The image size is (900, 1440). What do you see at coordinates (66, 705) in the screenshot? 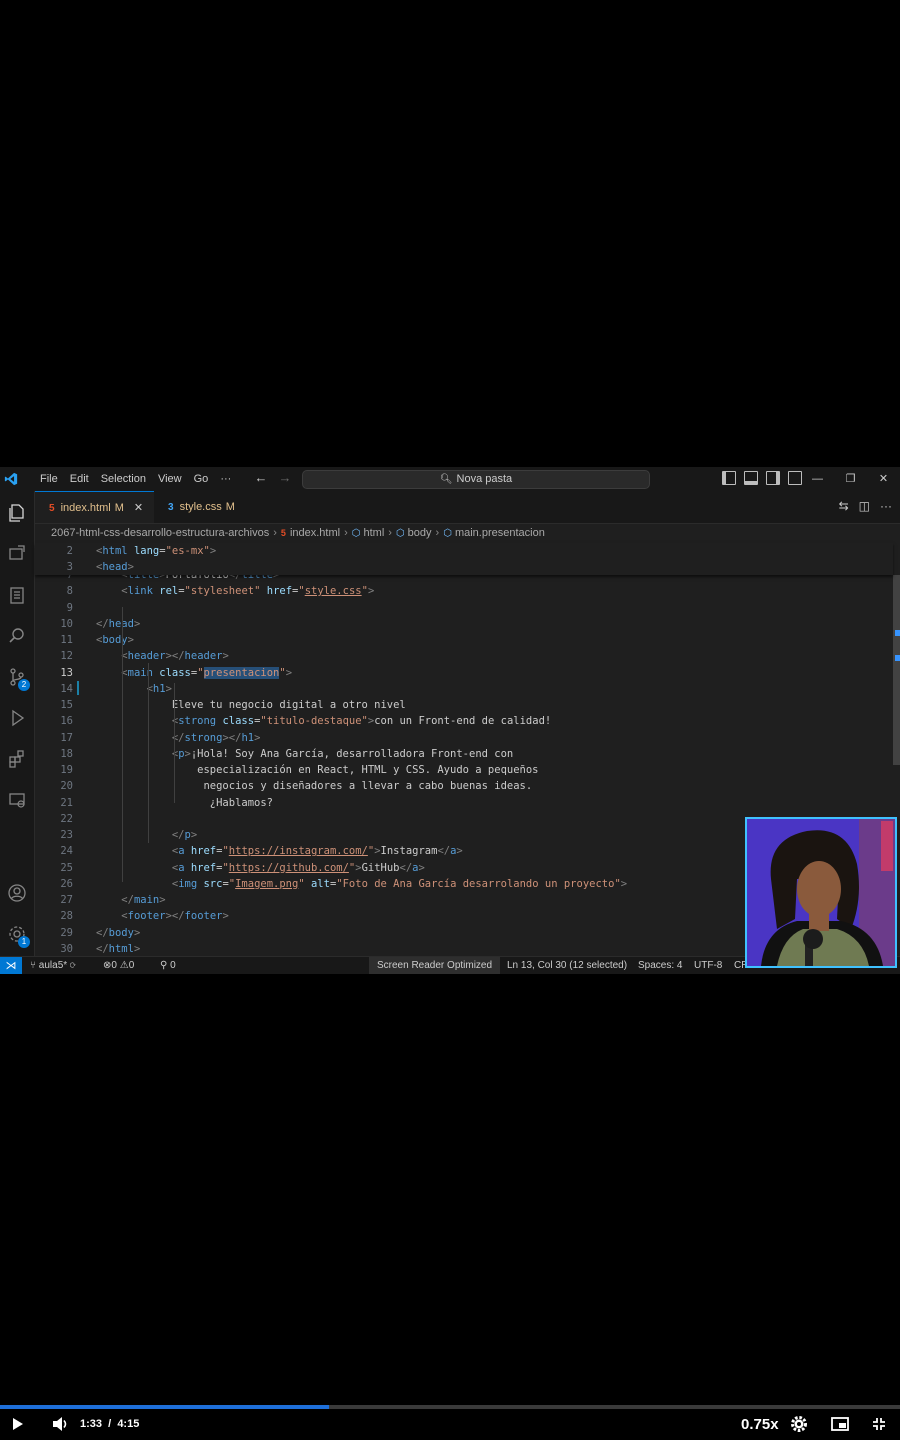
I see `line-number: 15` at bounding box center [66, 705].